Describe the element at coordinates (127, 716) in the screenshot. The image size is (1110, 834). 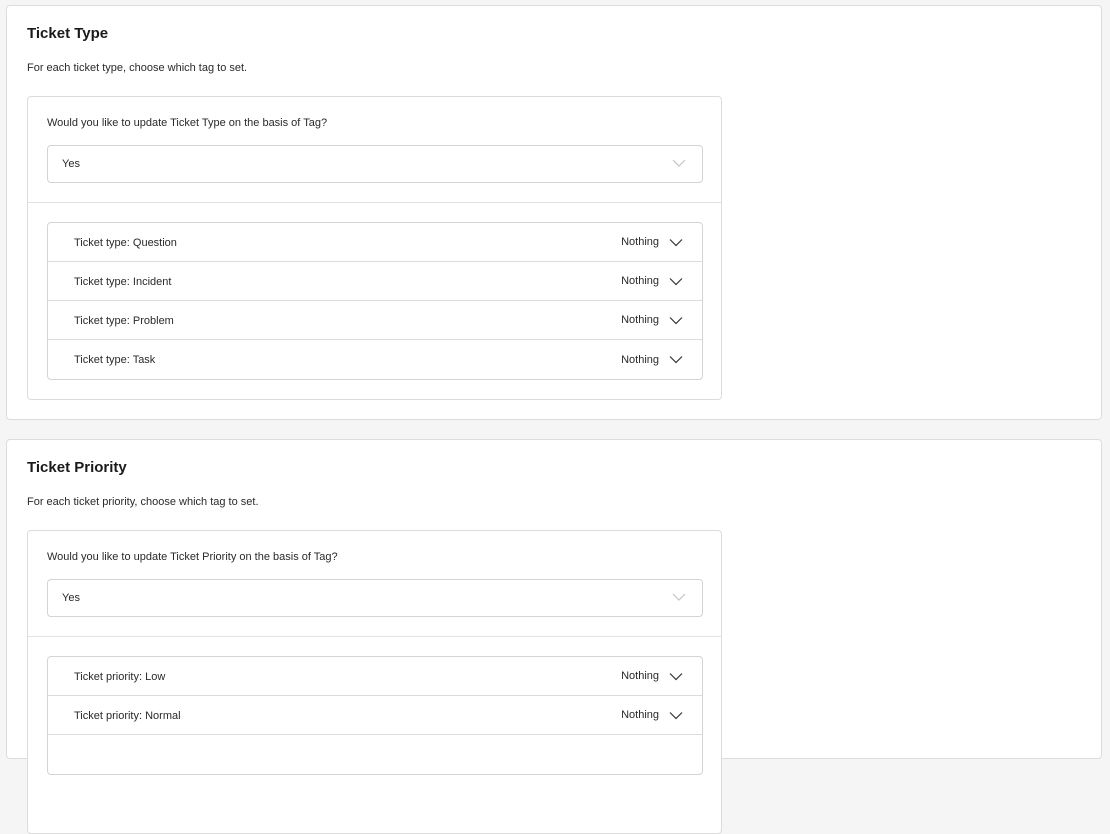
I see `mapping-label: Ticket priority: Normal` at that location.